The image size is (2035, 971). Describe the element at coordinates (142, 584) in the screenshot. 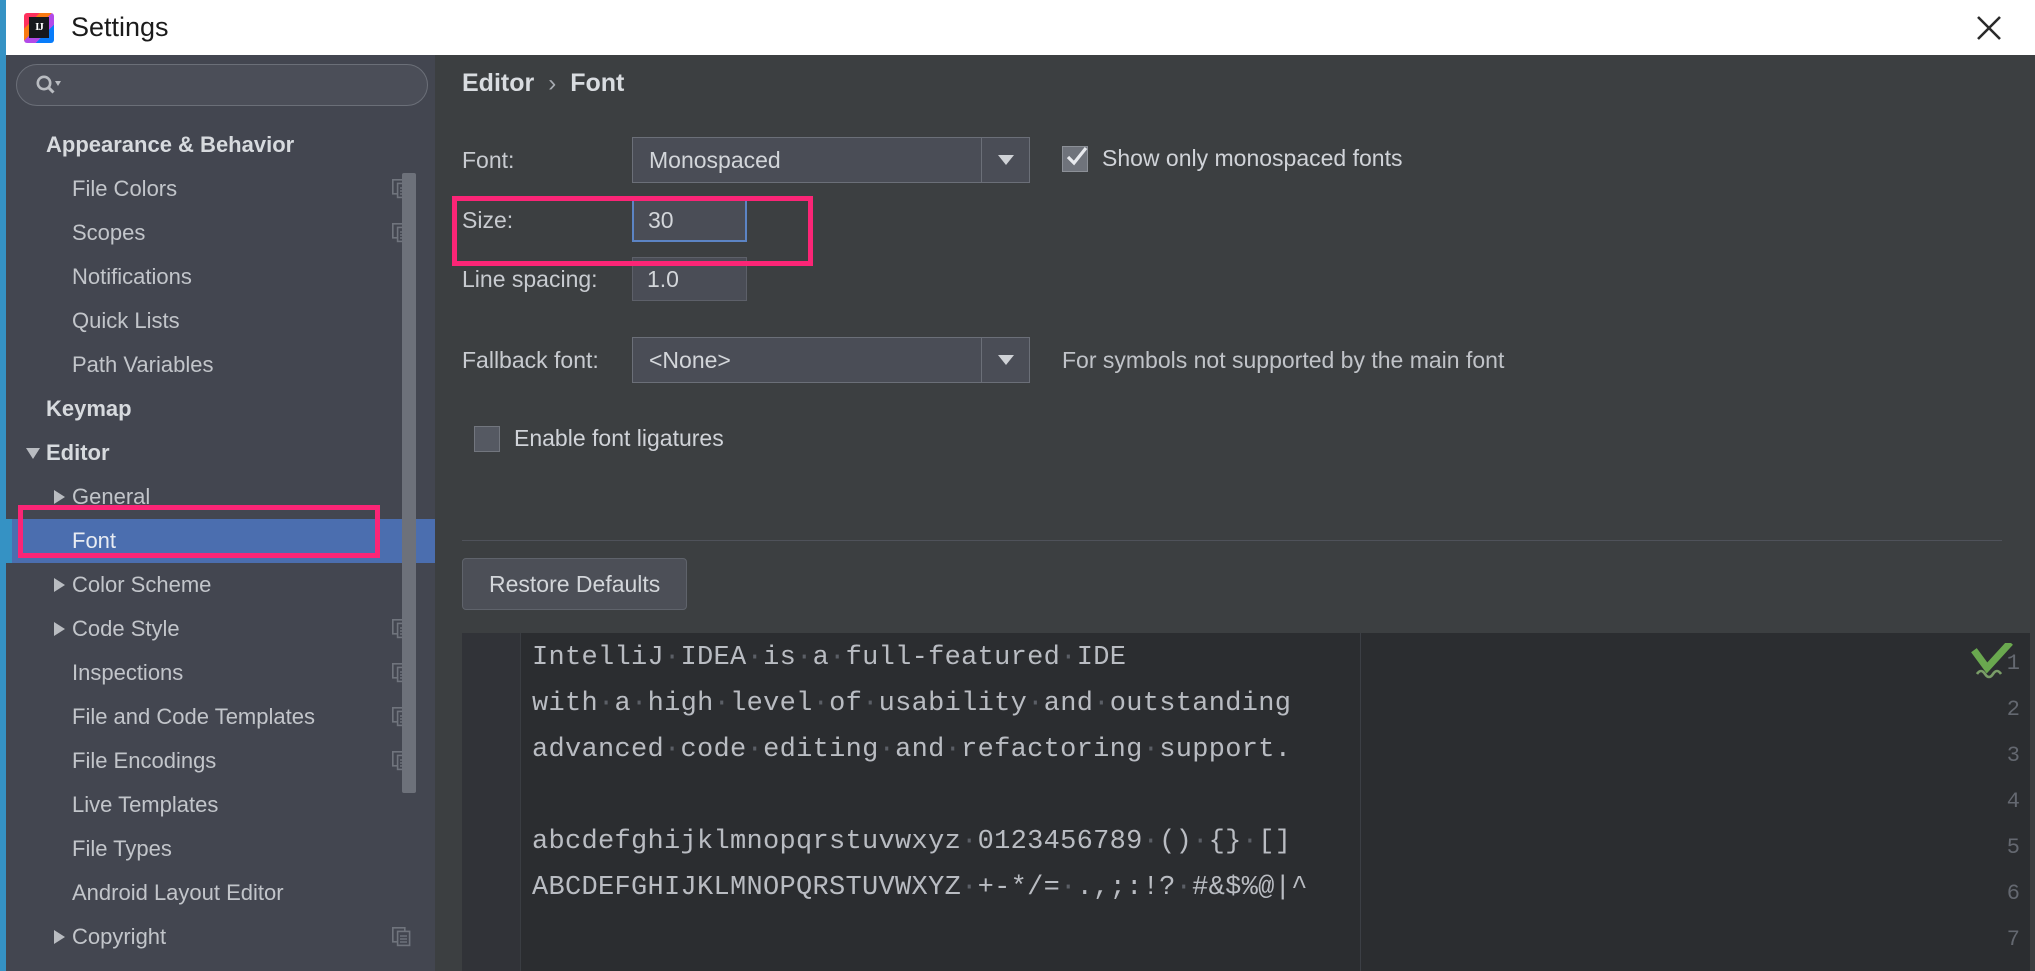

I see `sidebar-item-label: Color Scheme` at that location.